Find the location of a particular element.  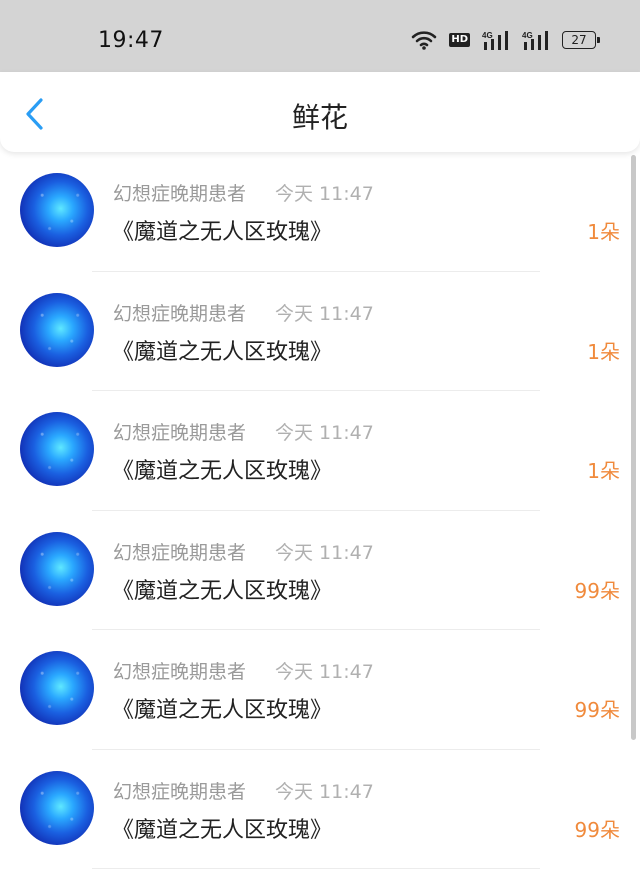

scrollbar is located at coordinates (633, 447).